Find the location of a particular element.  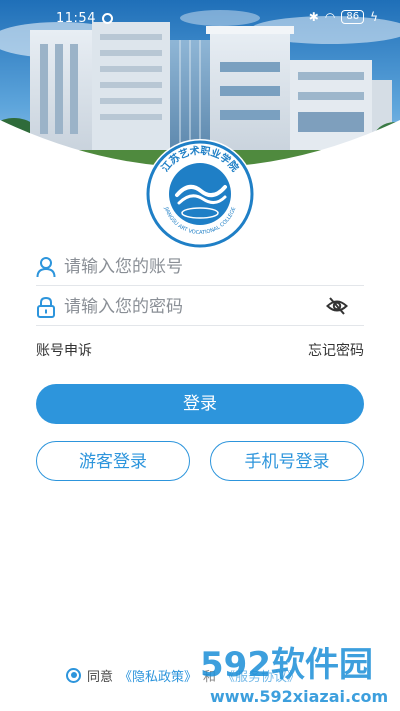

account-appeal-link: 账号申诉 is located at coordinates (64, 350).